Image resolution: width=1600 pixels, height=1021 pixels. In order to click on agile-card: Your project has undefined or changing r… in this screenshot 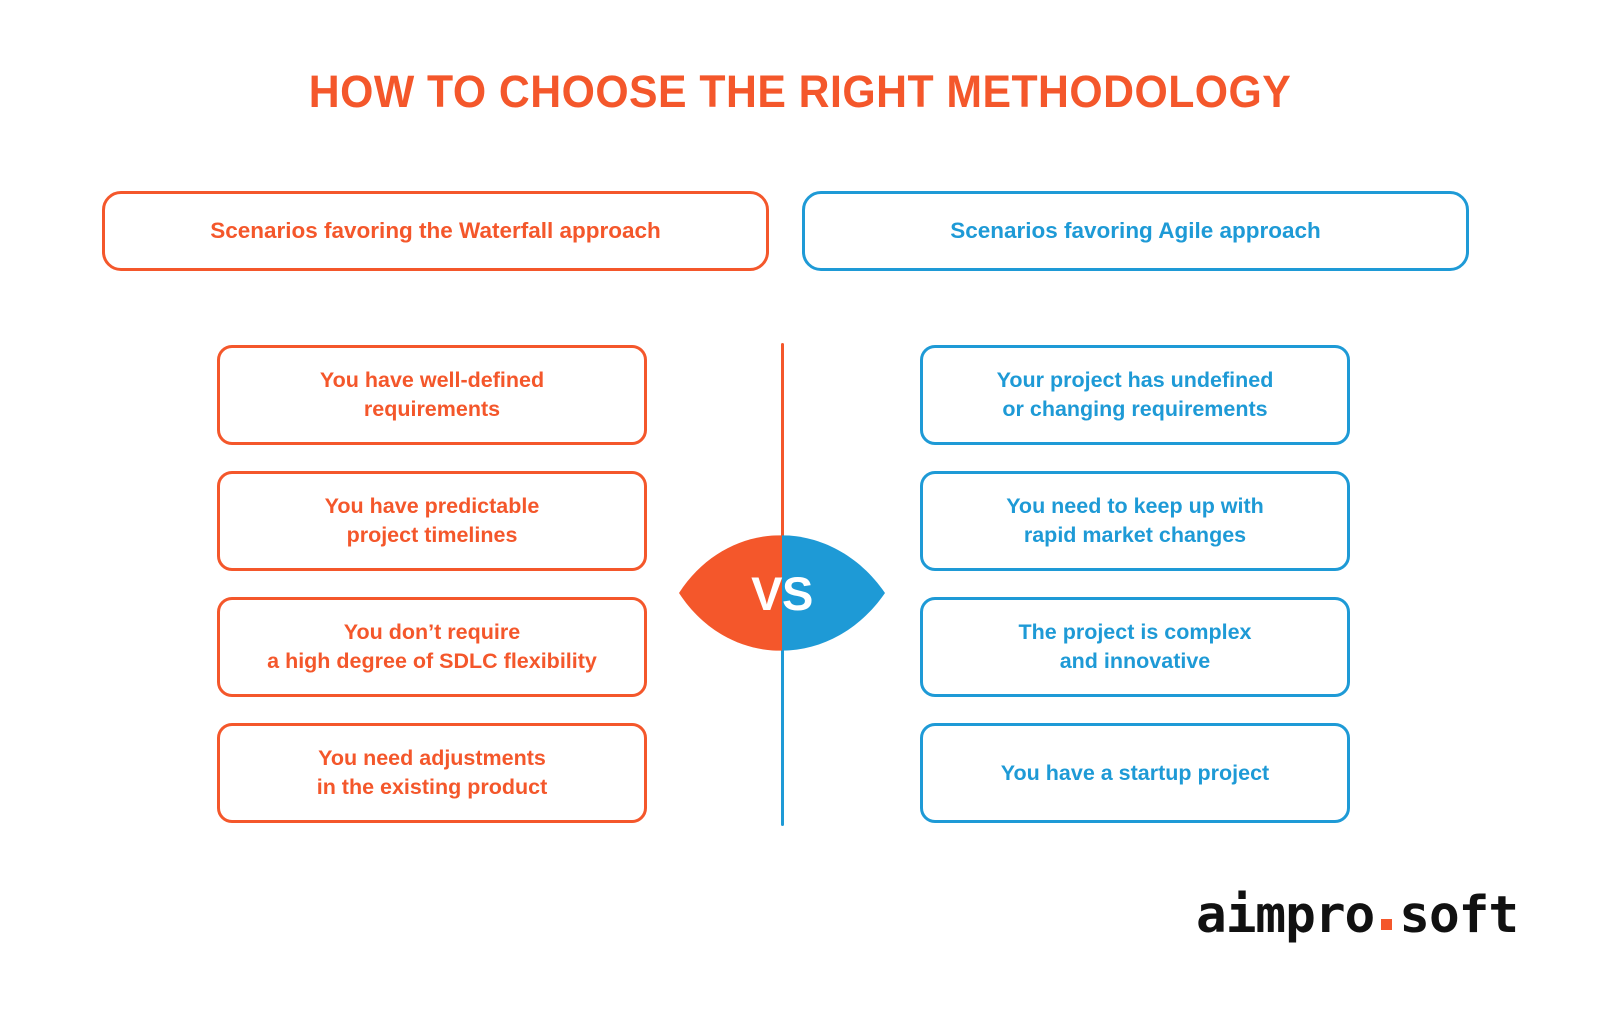, I will do `click(1135, 395)`.